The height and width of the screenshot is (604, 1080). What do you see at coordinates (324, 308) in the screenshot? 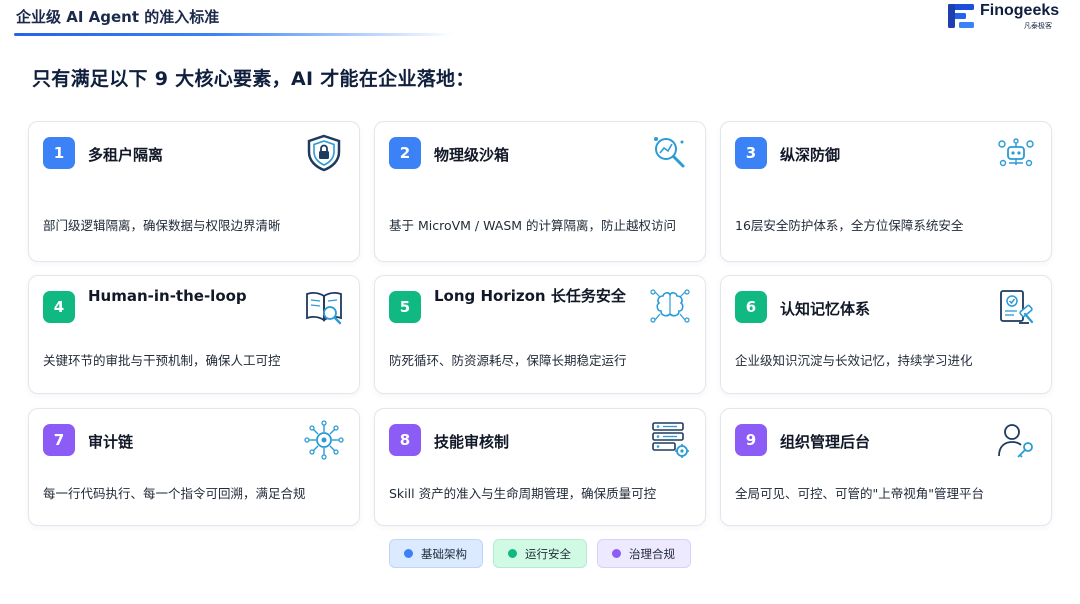
I see `book-search-icon` at bounding box center [324, 308].